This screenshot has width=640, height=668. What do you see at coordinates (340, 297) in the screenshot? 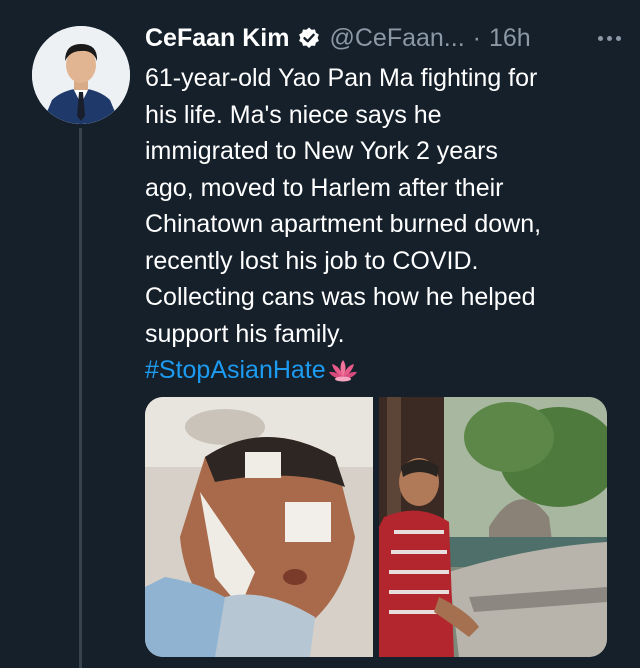
I see `tweet-text-line: Collecting cans was how he helped` at bounding box center [340, 297].